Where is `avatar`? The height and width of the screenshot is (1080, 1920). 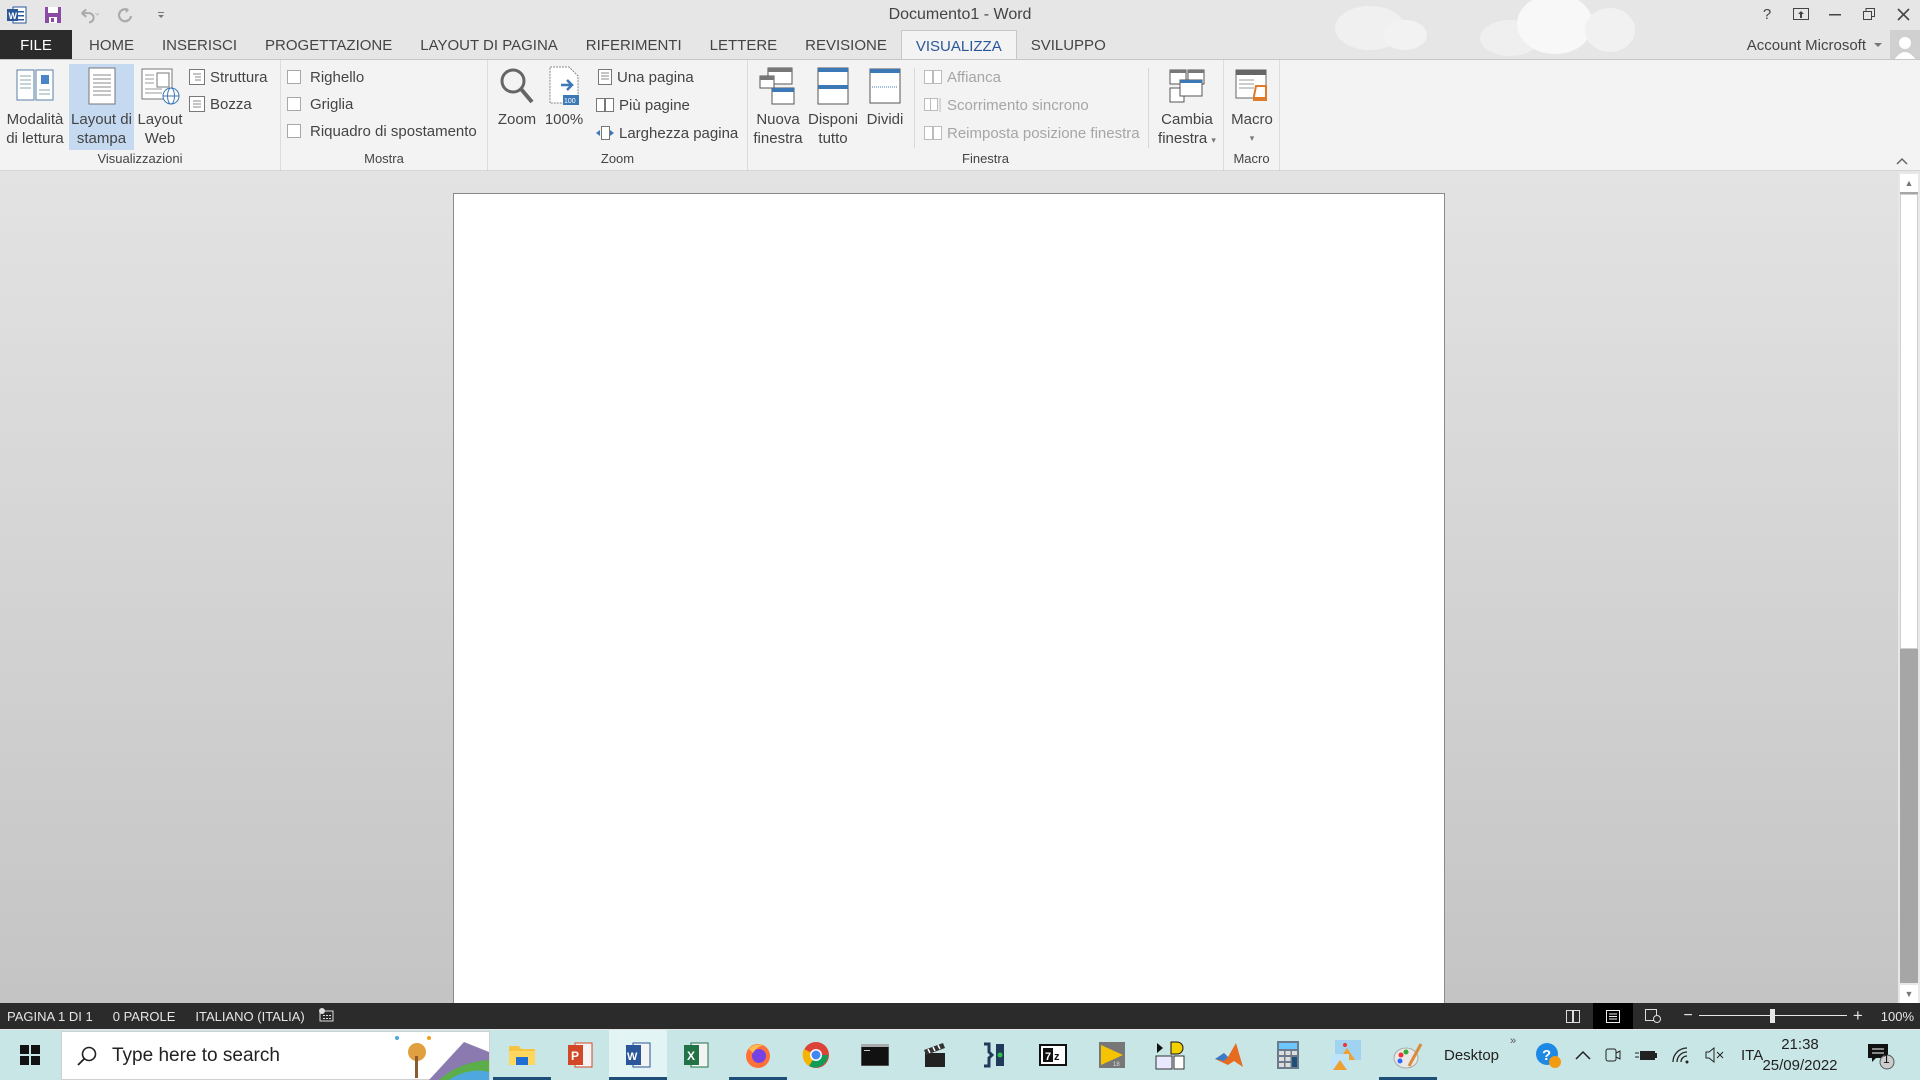 avatar is located at coordinates (1905, 45).